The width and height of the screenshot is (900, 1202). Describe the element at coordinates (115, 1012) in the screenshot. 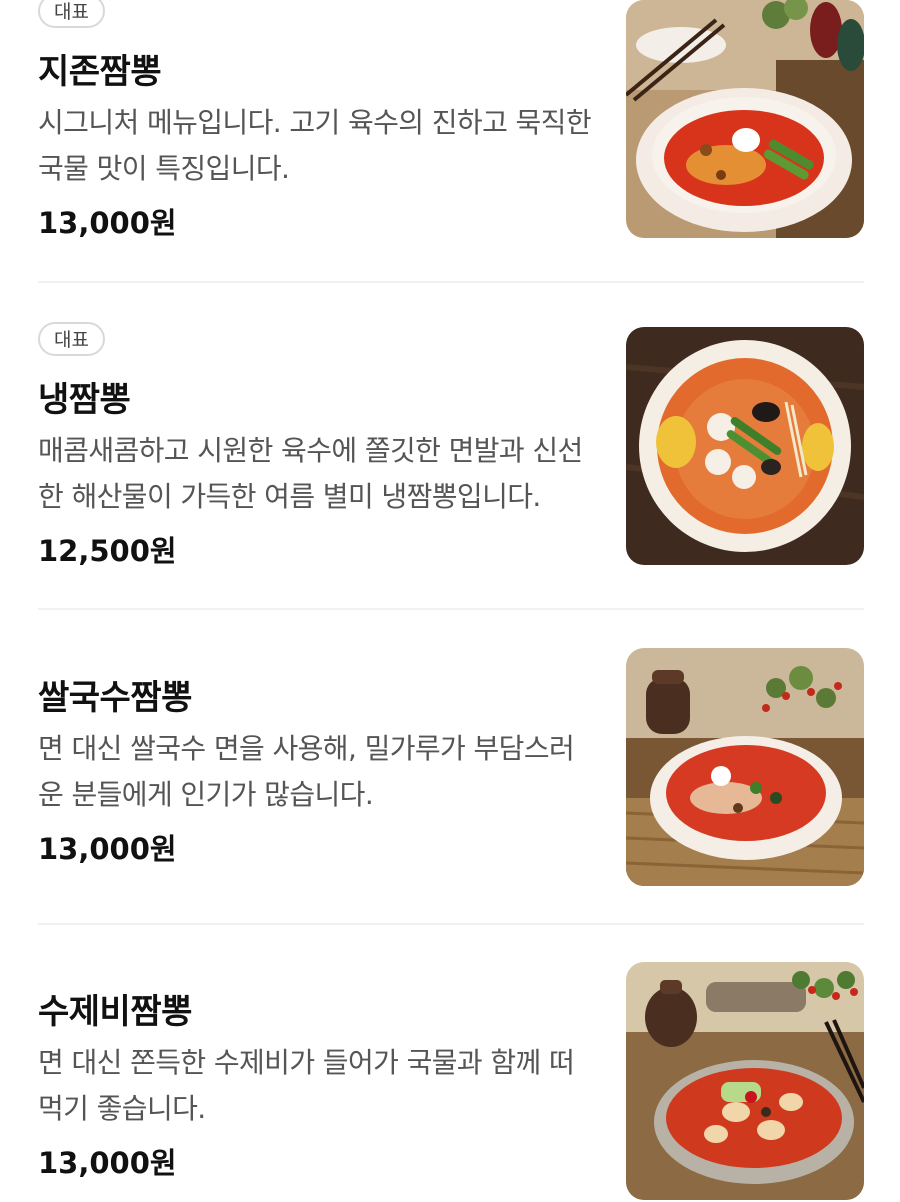

I see `menu-item-name: 수제비짬뽕` at that location.